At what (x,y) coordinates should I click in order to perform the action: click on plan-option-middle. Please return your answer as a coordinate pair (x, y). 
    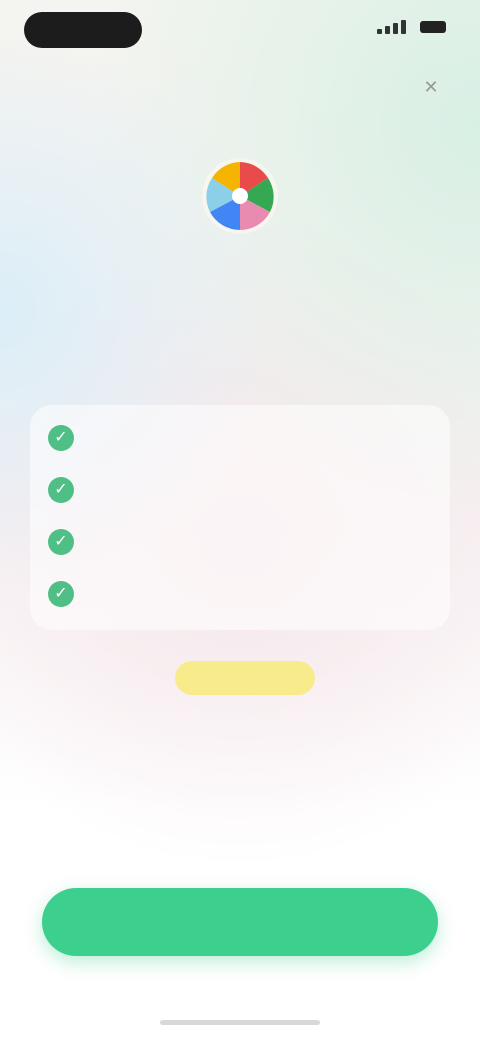
    Looking at the image, I should click on (245, 675).